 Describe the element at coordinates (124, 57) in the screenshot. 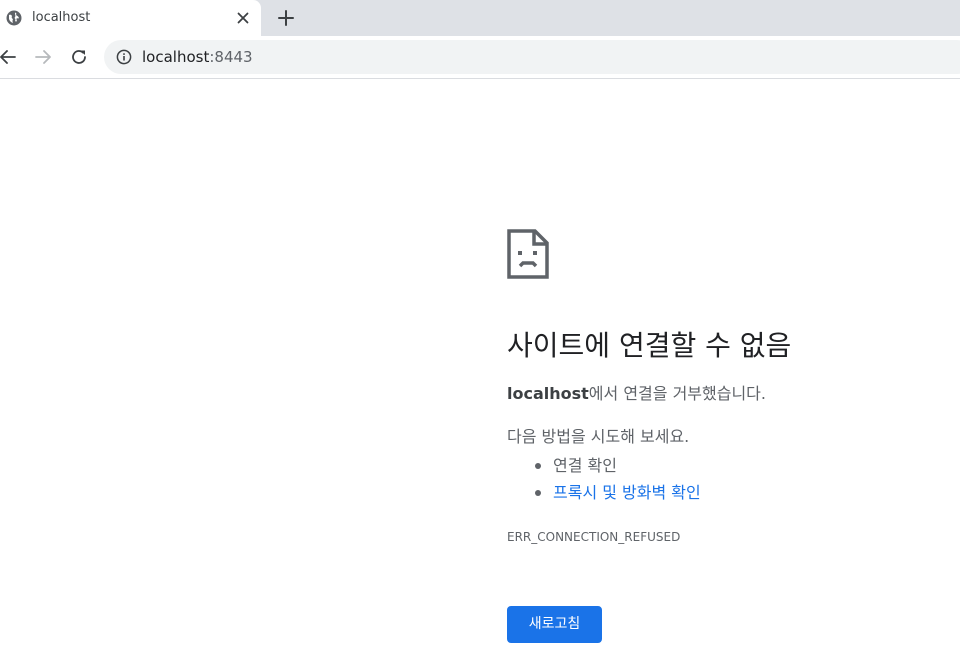

I see `info-icon` at that location.